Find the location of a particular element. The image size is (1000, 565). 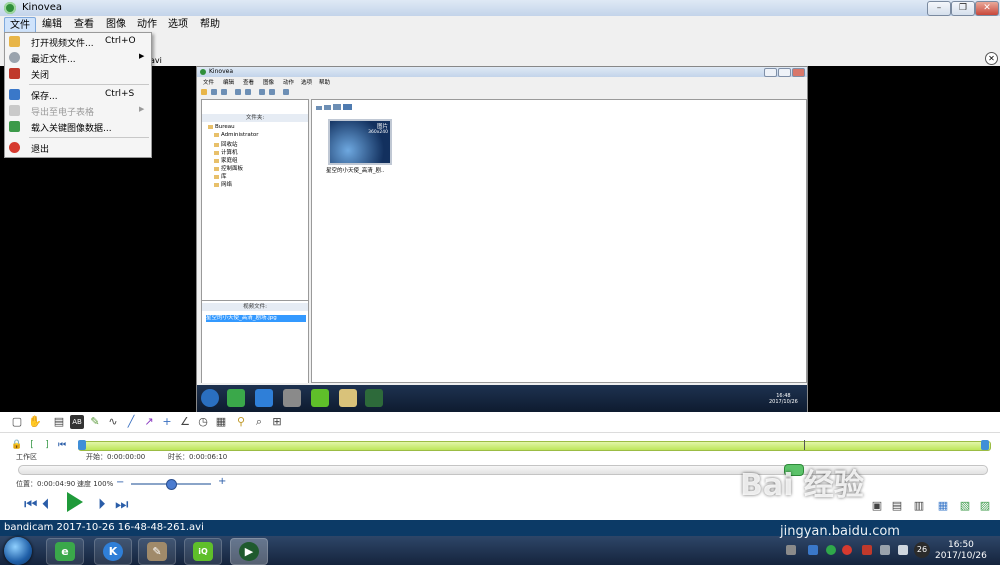

frame-tree-item: Administrator is located at coordinates (236, 135).